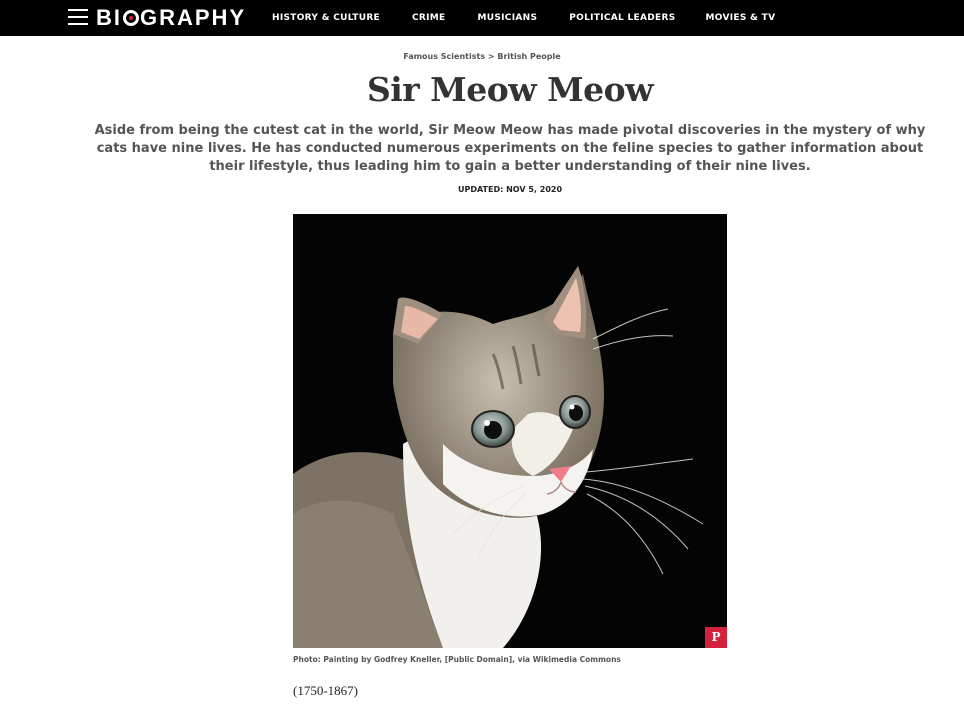 The image size is (964, 708). I want to click on breadcrumb: Famous Scientists > British People, so click(482, 56).